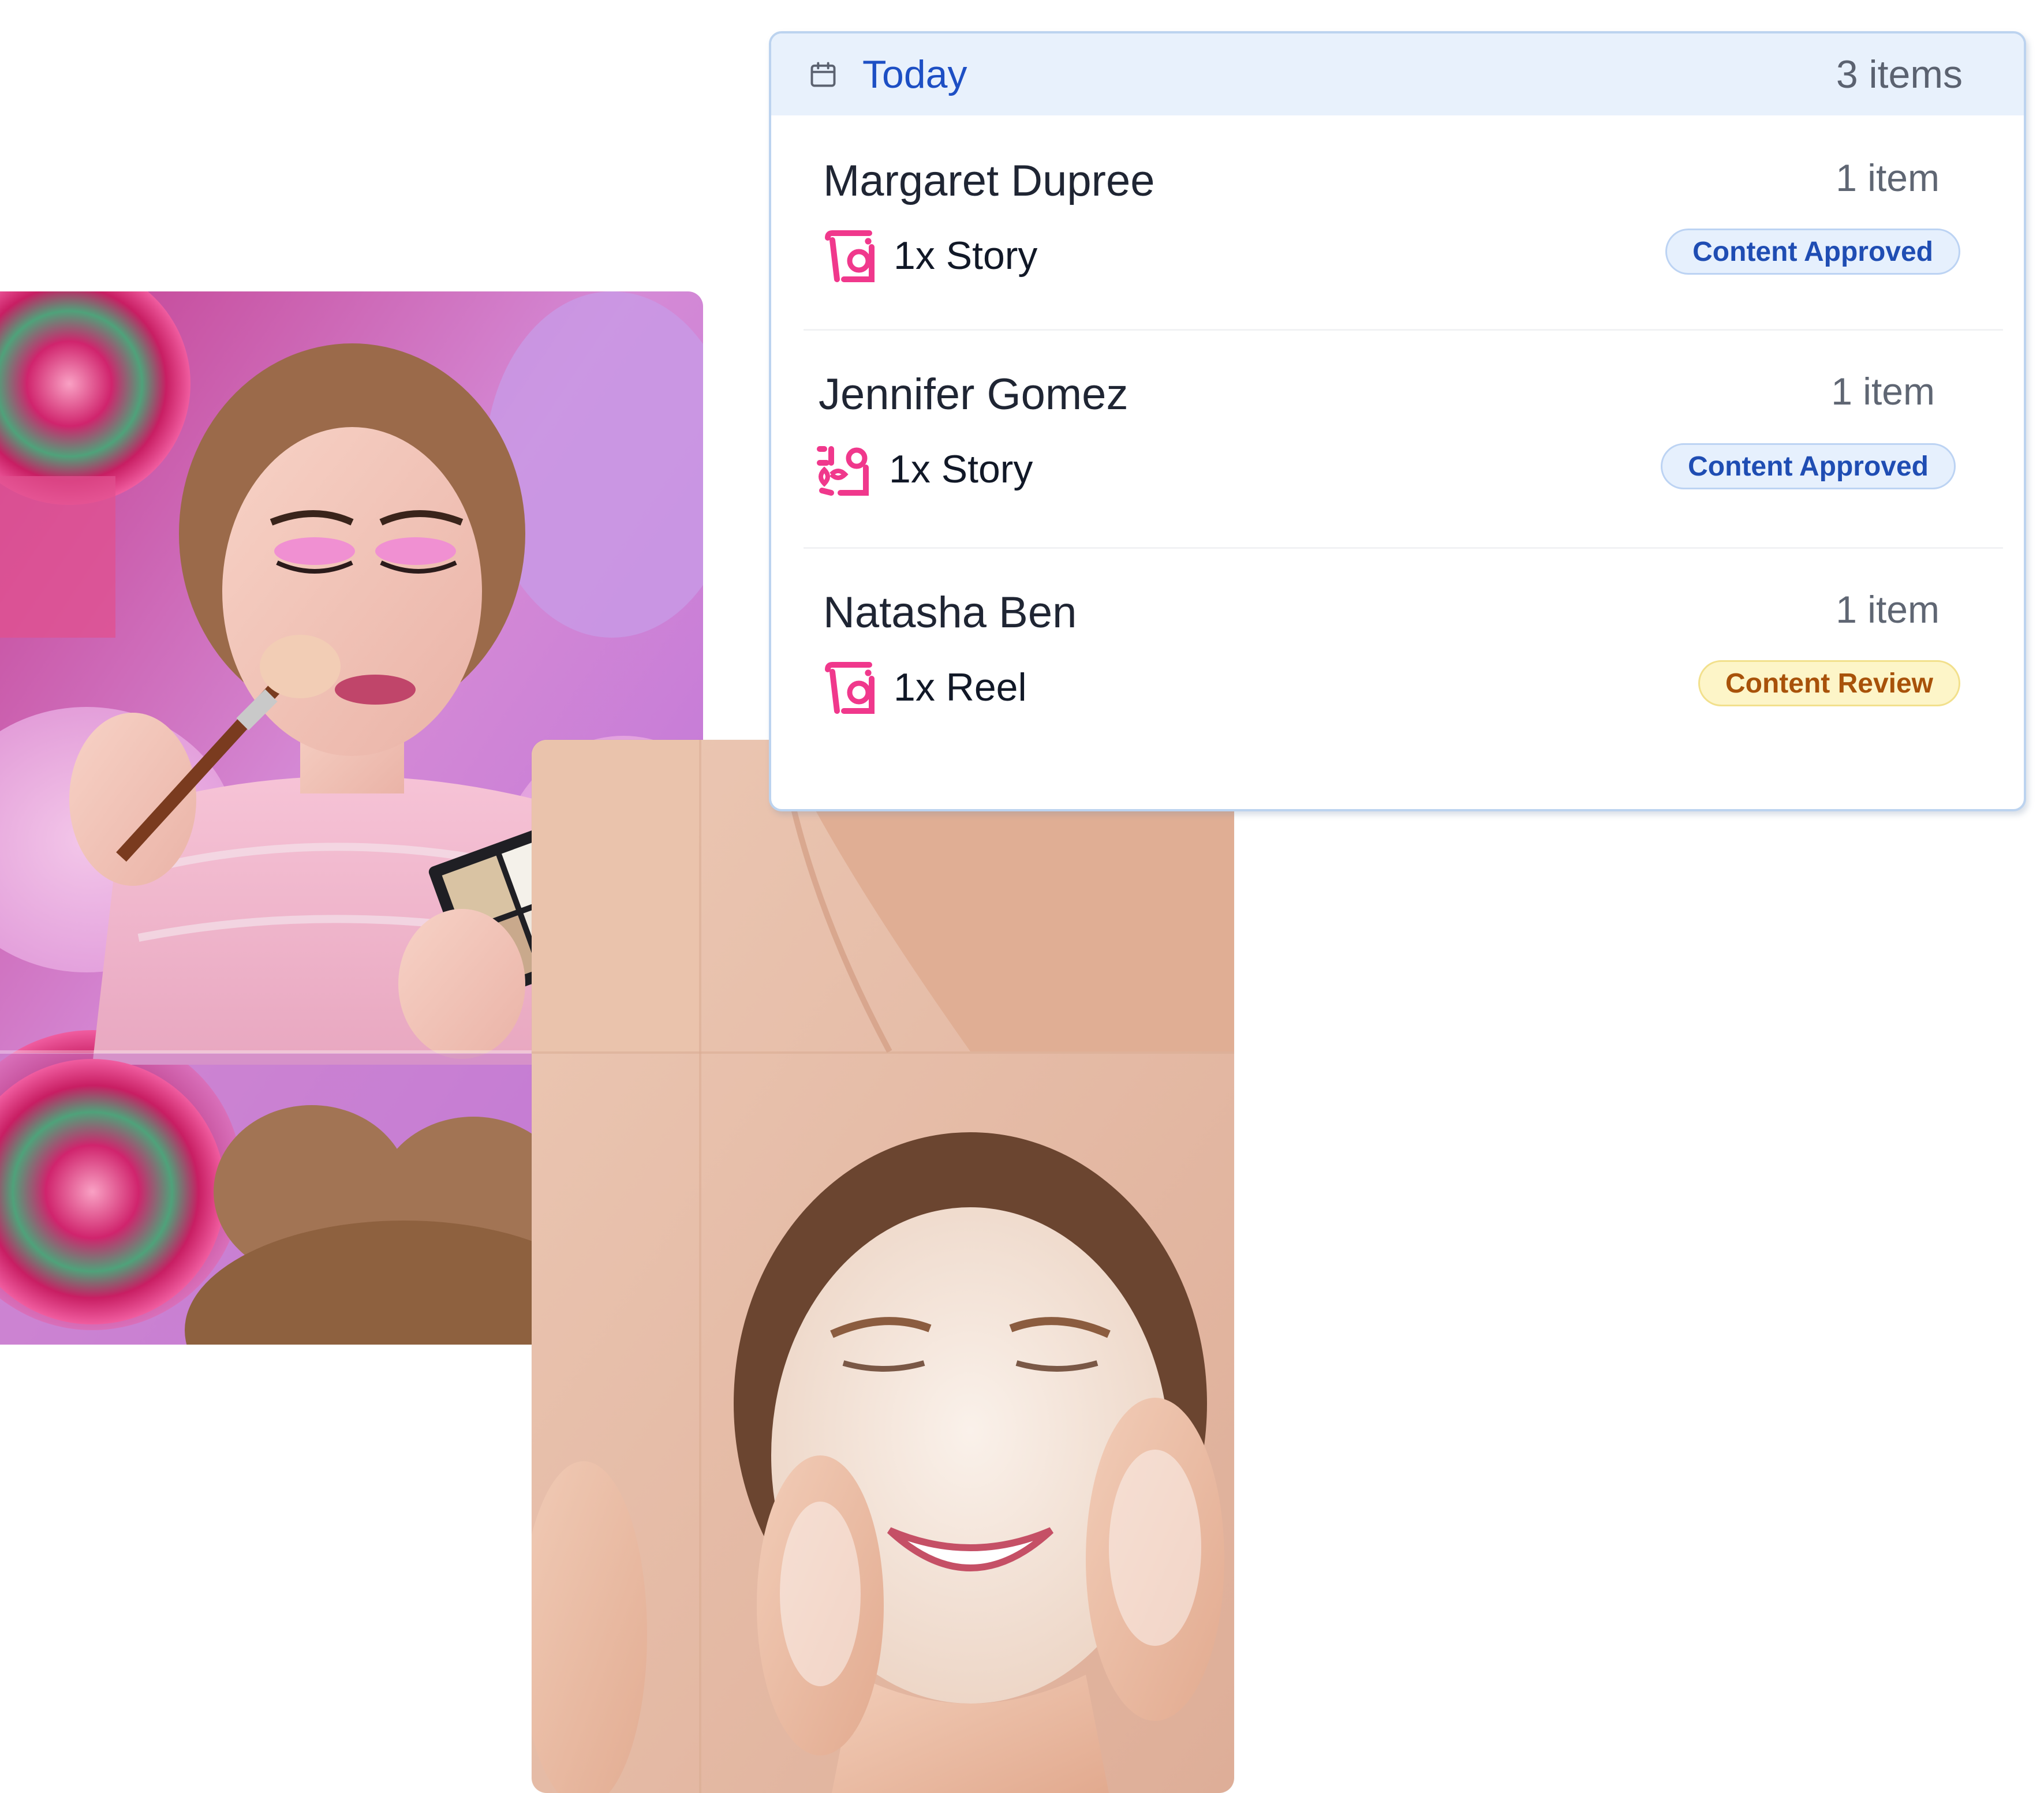 The height and width of the screenshot is (1793, 2044). What do you see at coordinates (989, 180) in the screenshot?
I see `creator-name: Margaret Dupree` at bounding box center [989, 180].